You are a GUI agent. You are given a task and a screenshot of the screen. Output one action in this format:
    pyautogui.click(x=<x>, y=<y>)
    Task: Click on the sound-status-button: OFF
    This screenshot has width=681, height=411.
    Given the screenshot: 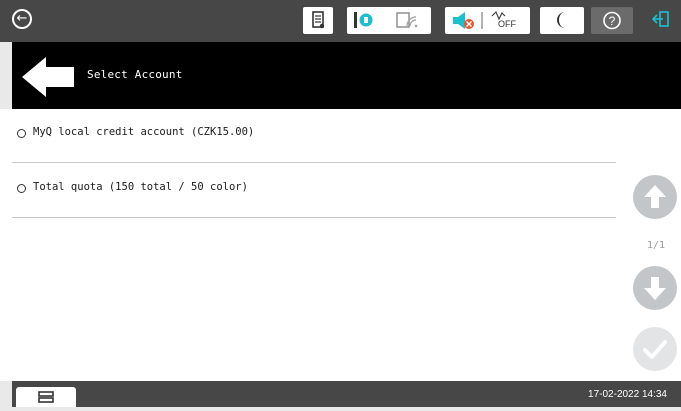 What is the action you would take?
    pyautogui.click(x=487, y=20)
    